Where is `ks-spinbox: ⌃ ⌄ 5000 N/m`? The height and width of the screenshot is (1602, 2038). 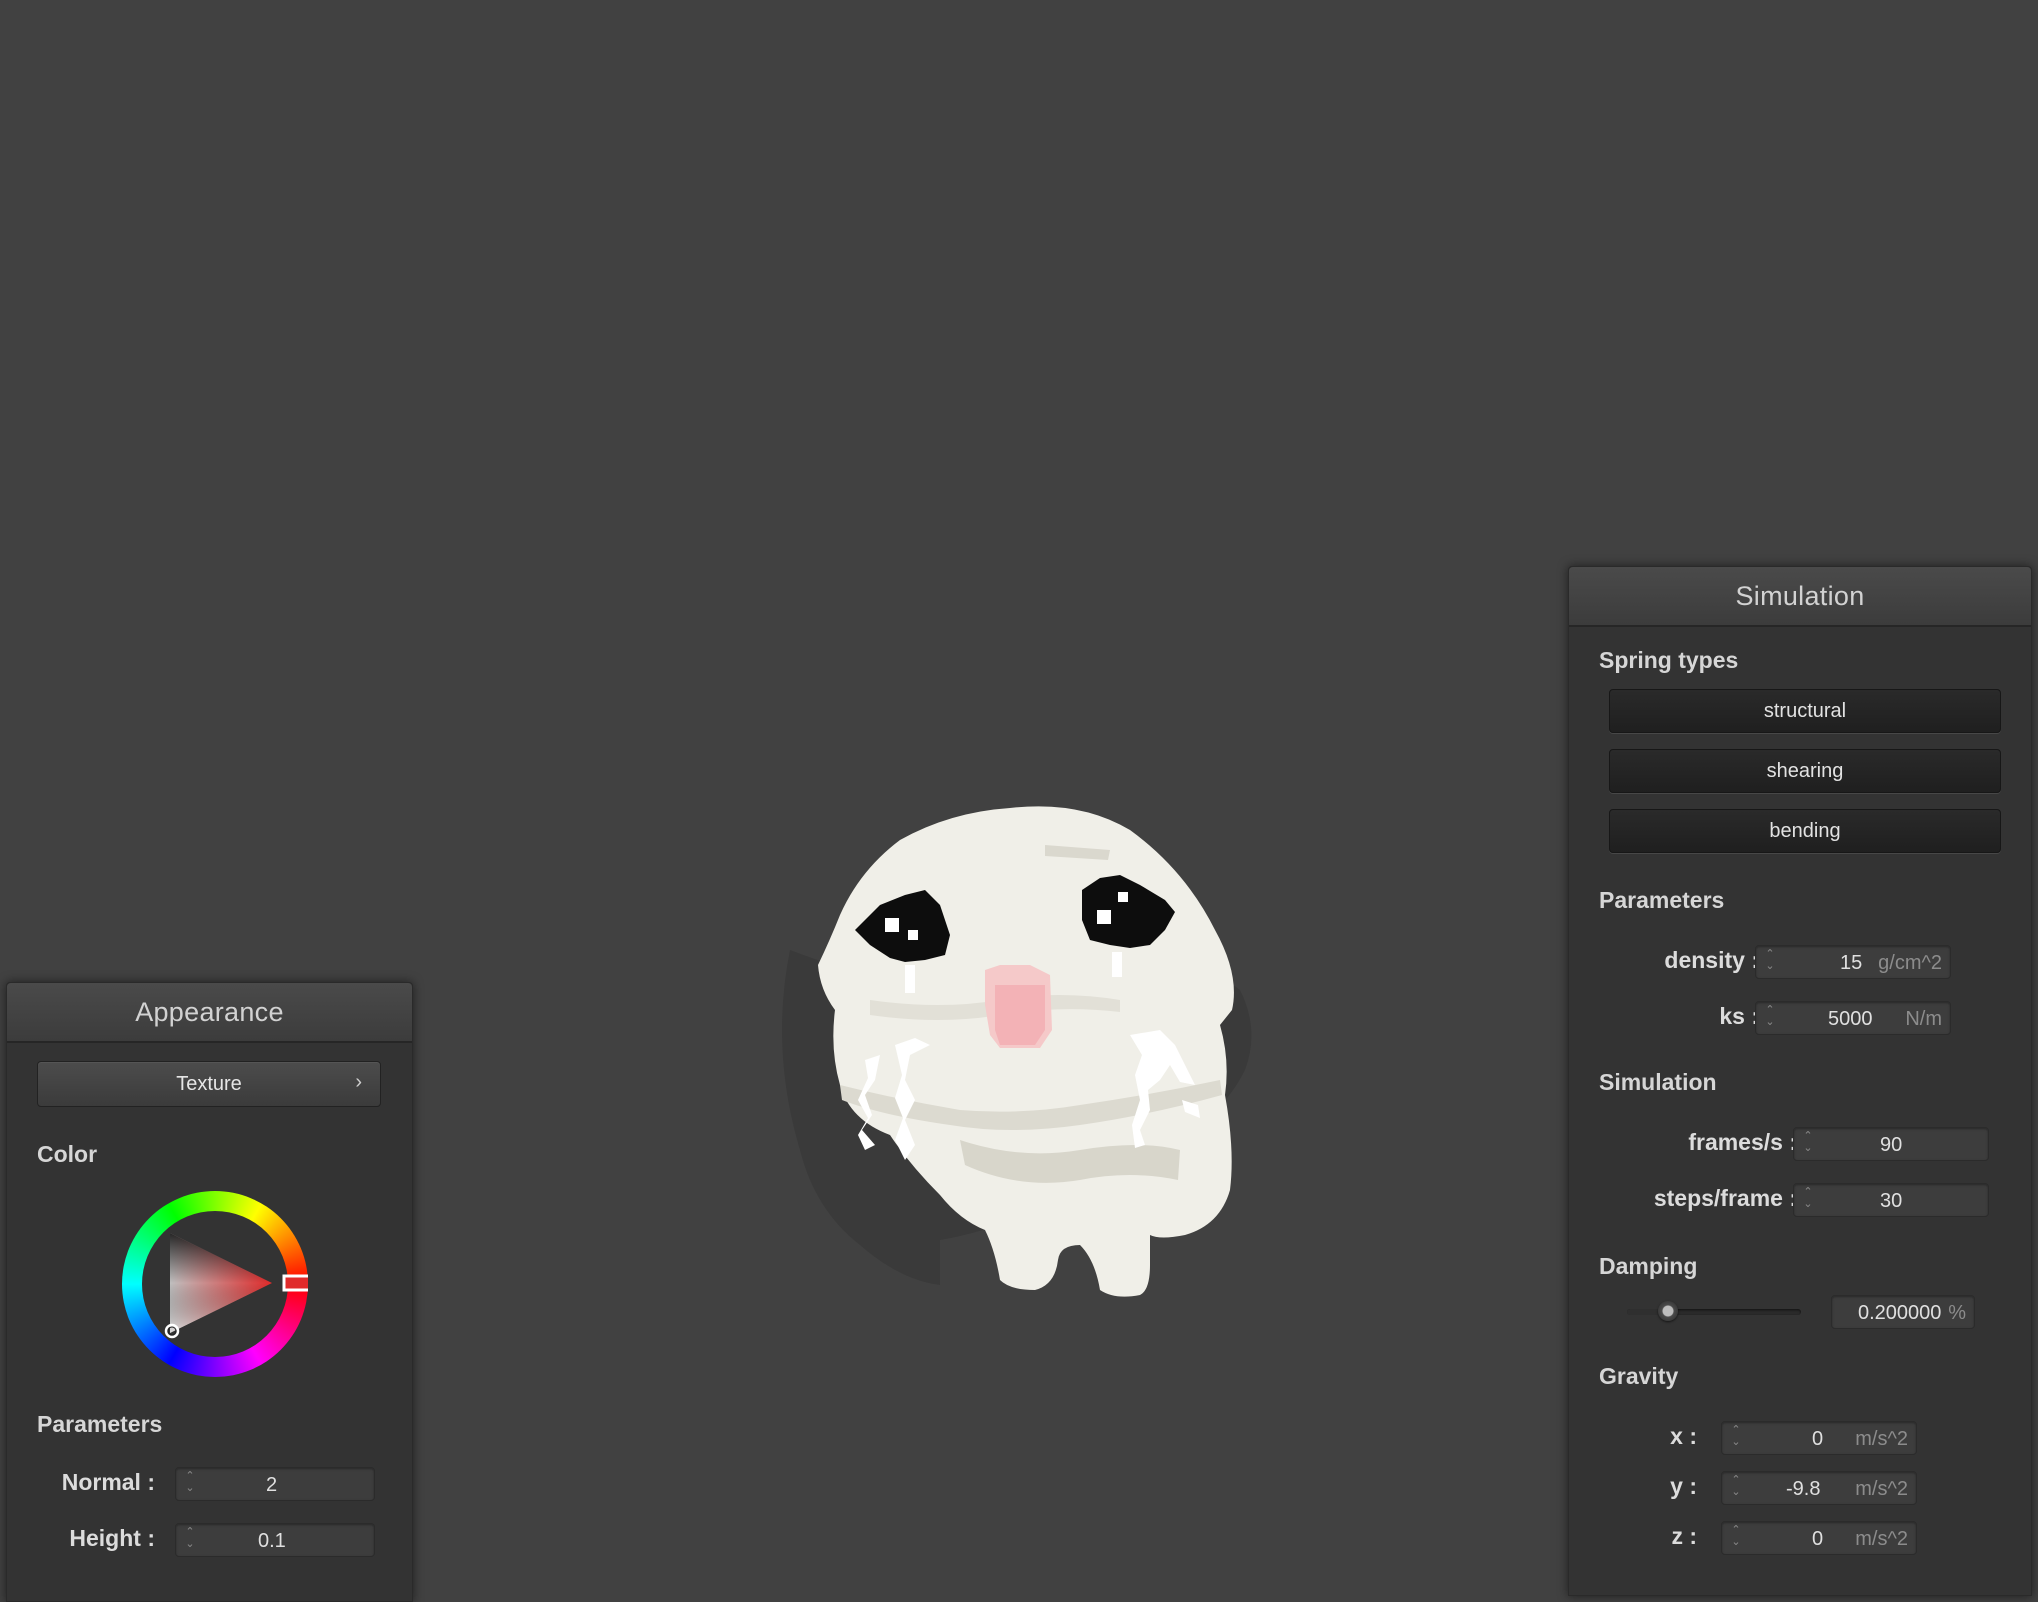 ks-spinbox: ⌃ ⌄ 5000 N/m is located at coordinates (1853, 1018).